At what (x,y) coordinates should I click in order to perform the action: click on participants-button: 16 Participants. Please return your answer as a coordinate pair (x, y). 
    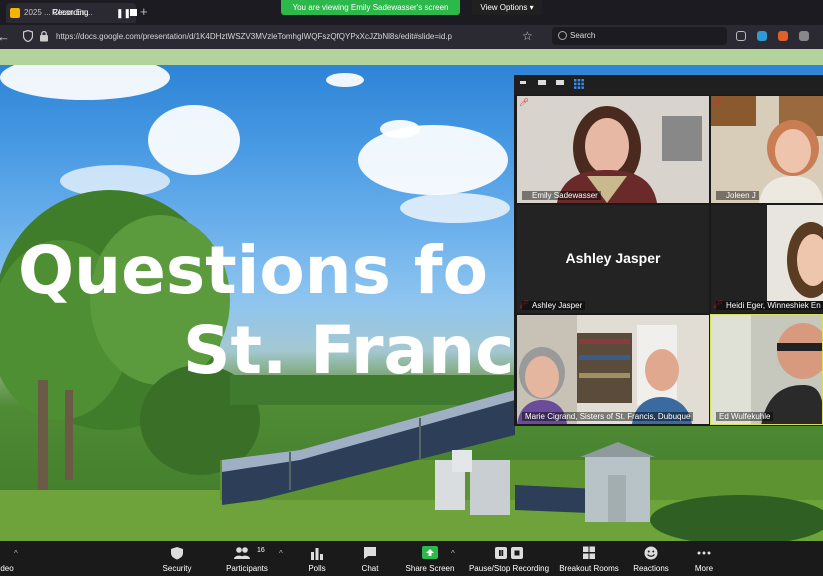
    Looking at the image, I should click on (247, 558).